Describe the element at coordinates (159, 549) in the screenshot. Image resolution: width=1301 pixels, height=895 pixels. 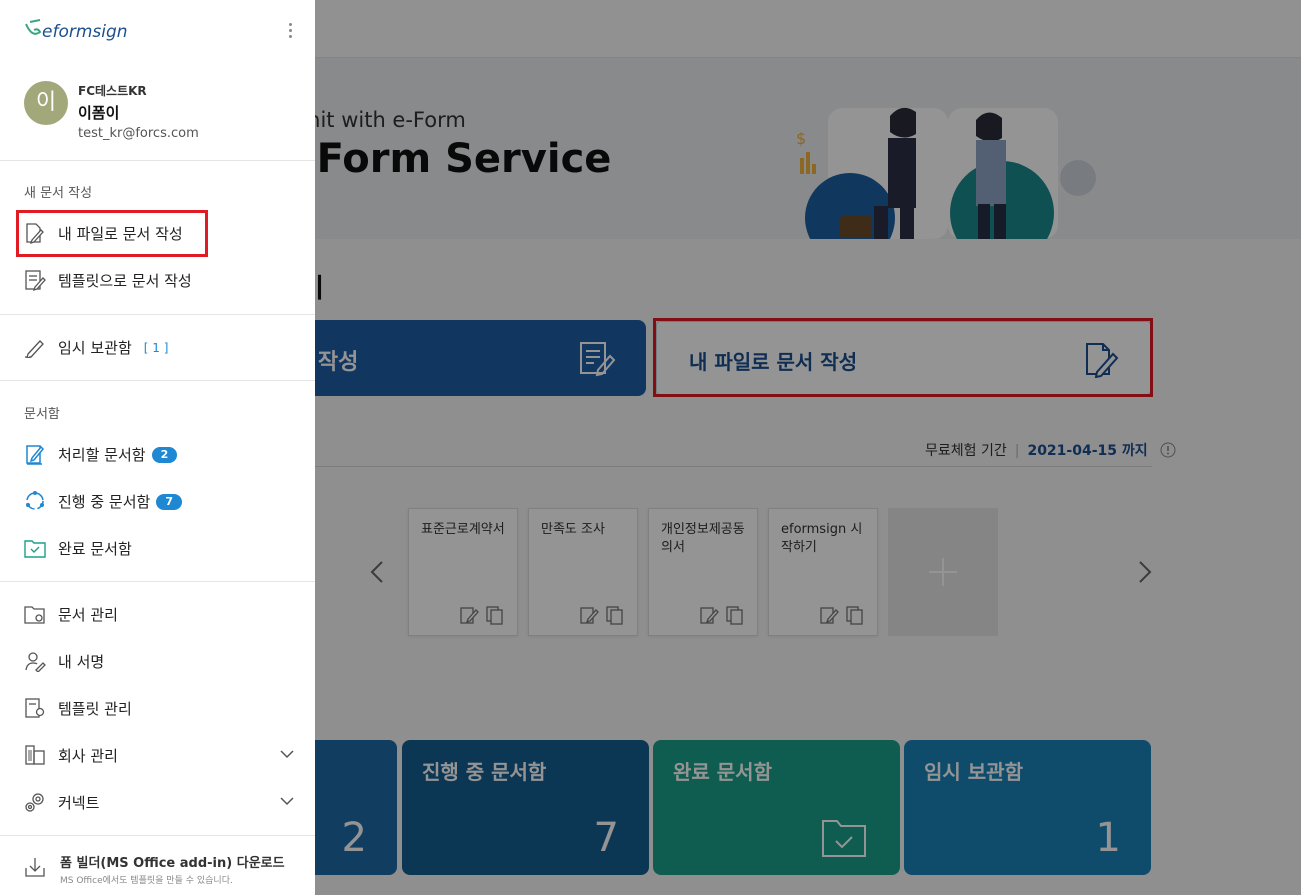
I see `menu-completed: 완료 문서함` at that location.